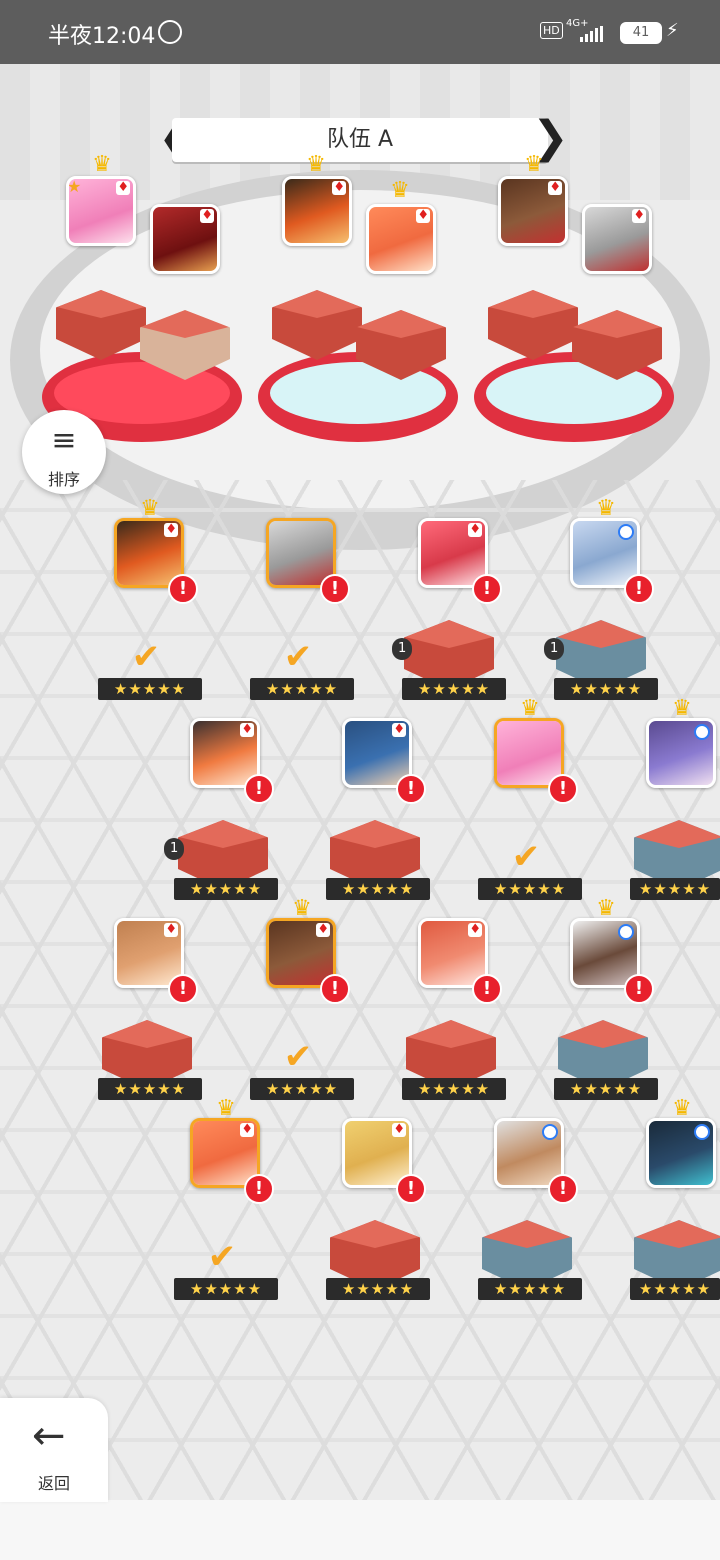 The image size is (720, 1560). I want to click on star-icon: ★, so click(74, 186).